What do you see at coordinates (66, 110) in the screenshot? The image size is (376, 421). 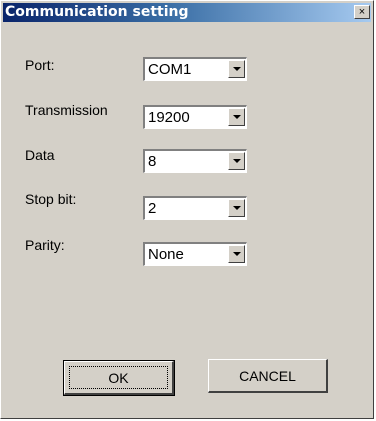 I see `transmission-label: Transmission` at bounding box center [66, 110].